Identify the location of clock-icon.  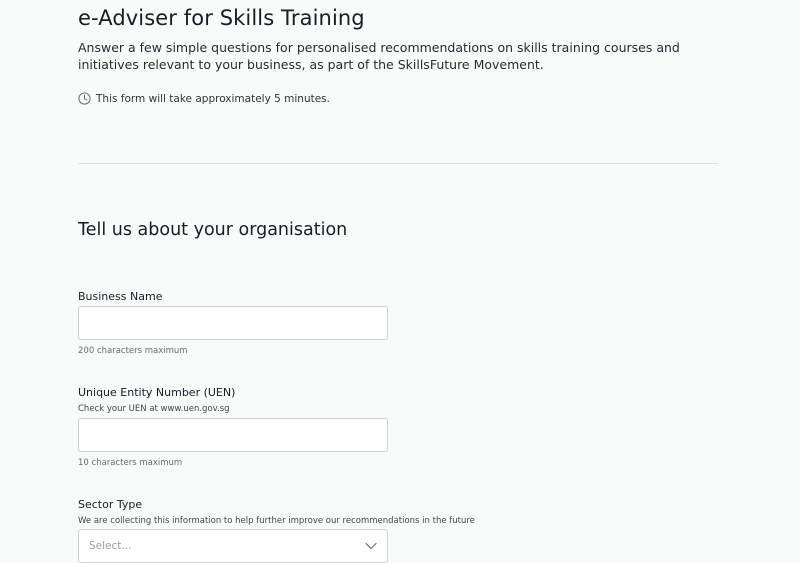
(84, 98).